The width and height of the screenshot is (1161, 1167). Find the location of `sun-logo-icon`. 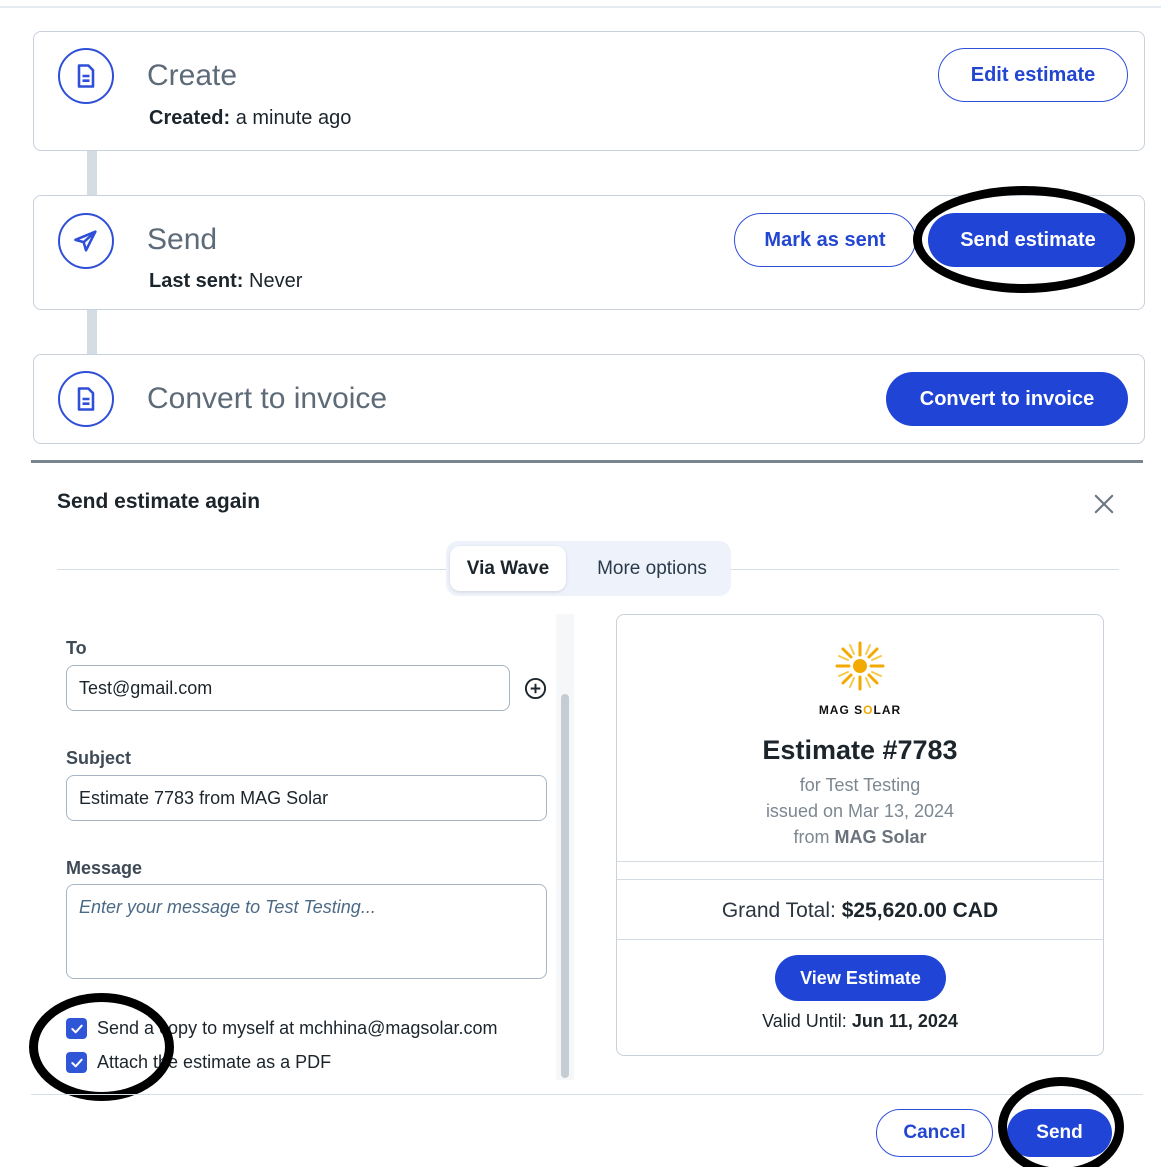

sun-logo-icon is located at coordinates (860, 666).